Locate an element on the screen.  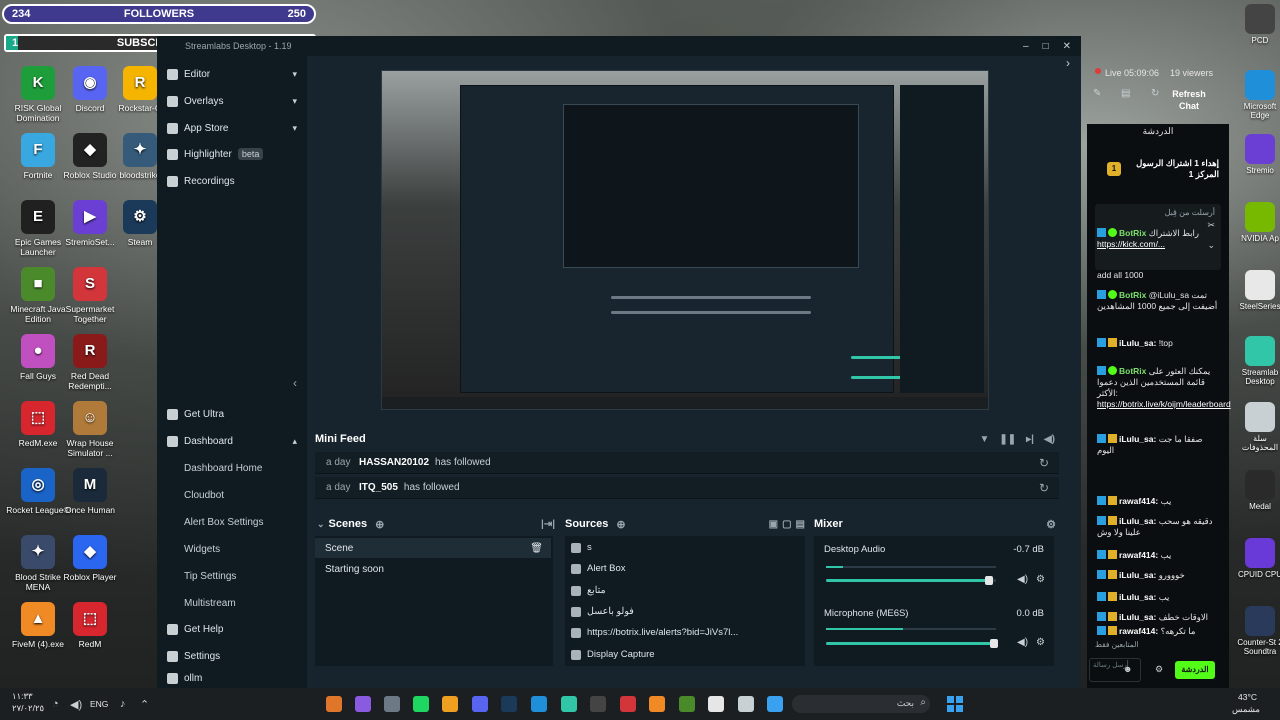
refresh-icon: ↻ is located at coordinates (1155, 93).